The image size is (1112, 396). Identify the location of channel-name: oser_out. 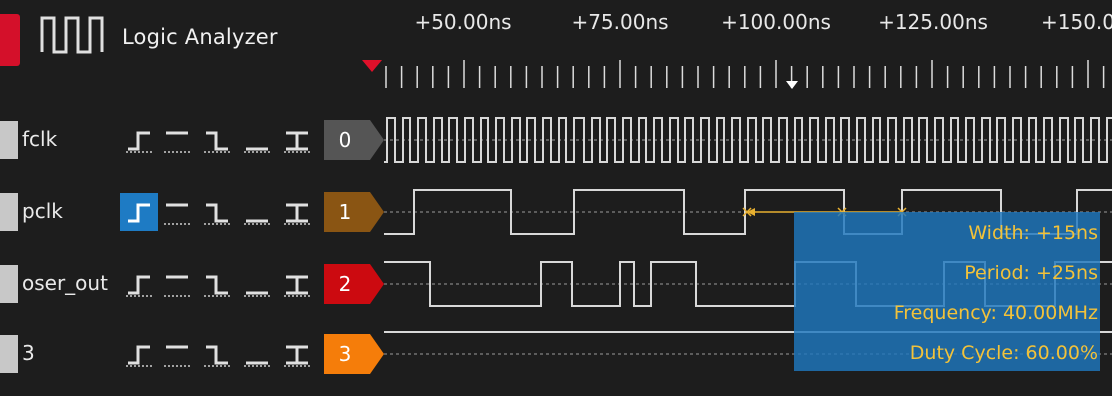
(65, 283).